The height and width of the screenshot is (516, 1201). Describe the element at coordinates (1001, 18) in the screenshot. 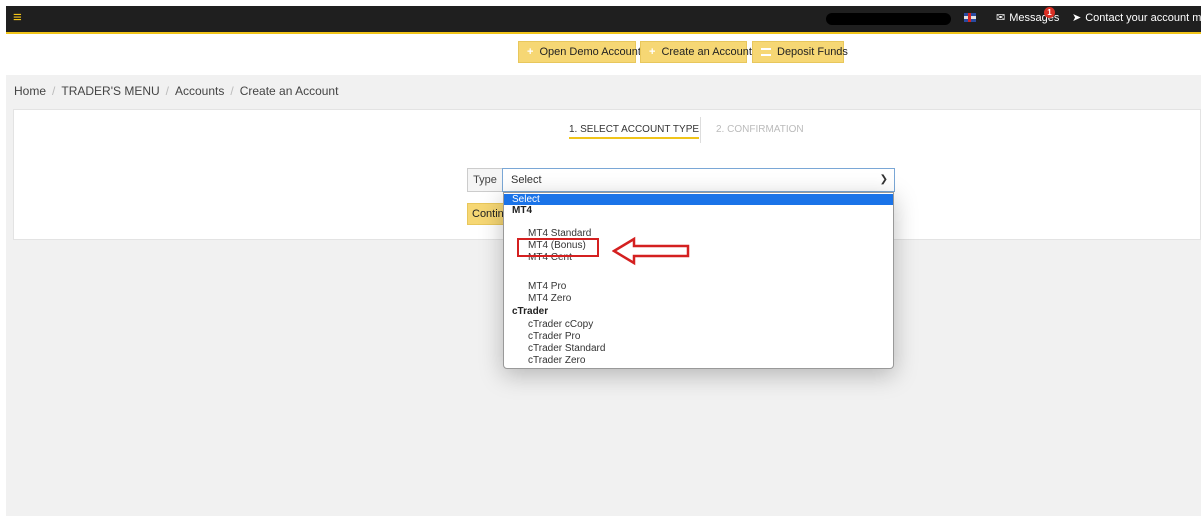

I see `envelope-icon: ✉` at that location.